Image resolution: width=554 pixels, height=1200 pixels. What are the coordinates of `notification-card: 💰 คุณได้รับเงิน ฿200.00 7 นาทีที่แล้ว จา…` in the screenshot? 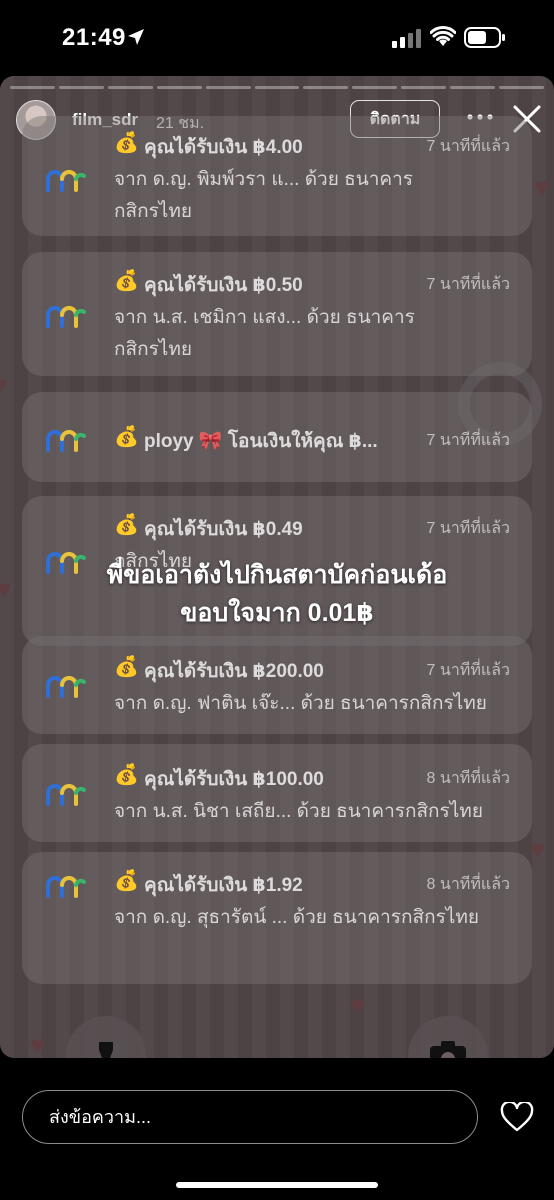 It's located at (277, 685).